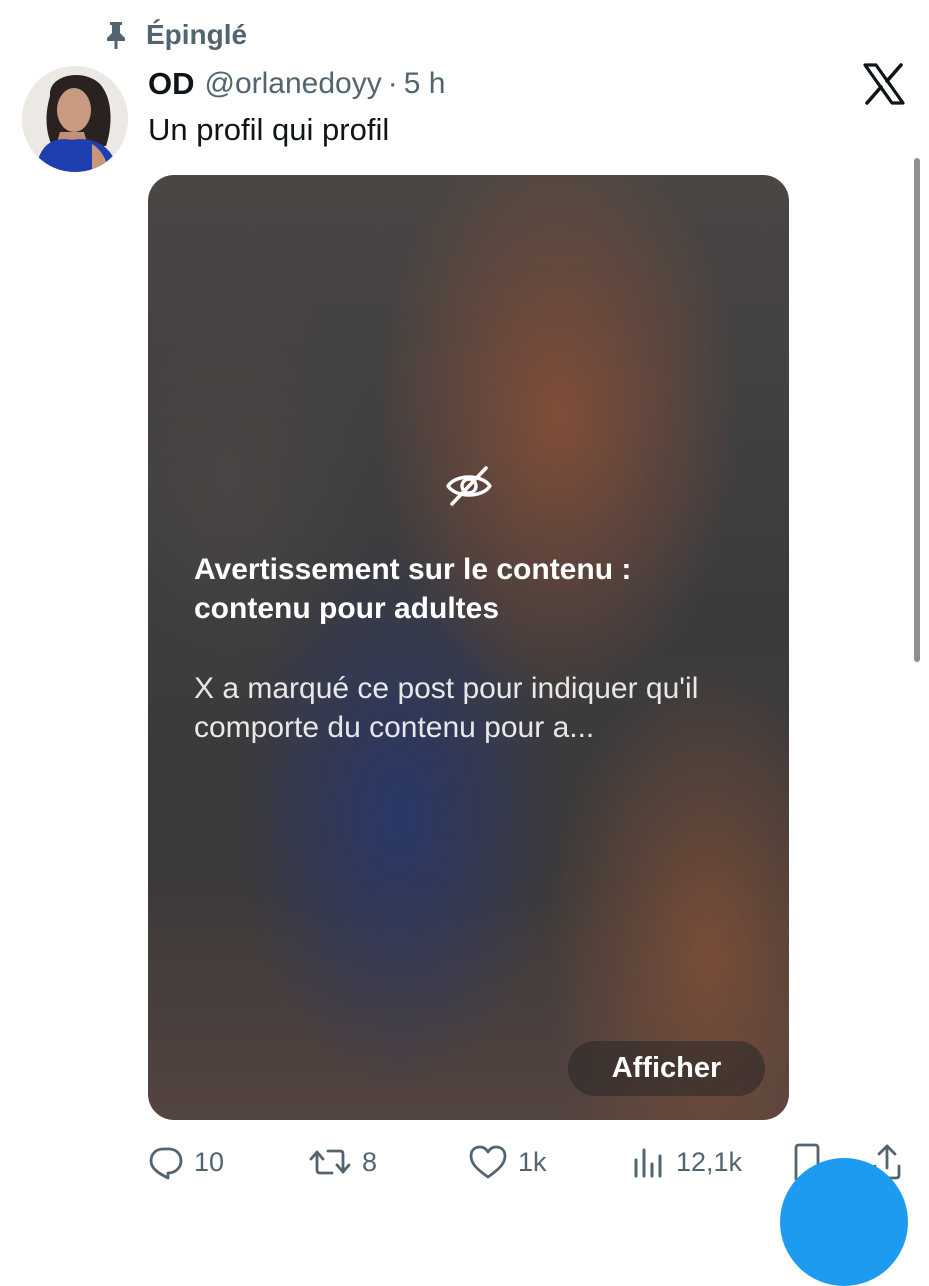 Image resolution: width=929 pixels, height=1286 pixels. Describe the element at coordinates (209, 1161) in the screenshot. I see `reply-count: 10` at that location.